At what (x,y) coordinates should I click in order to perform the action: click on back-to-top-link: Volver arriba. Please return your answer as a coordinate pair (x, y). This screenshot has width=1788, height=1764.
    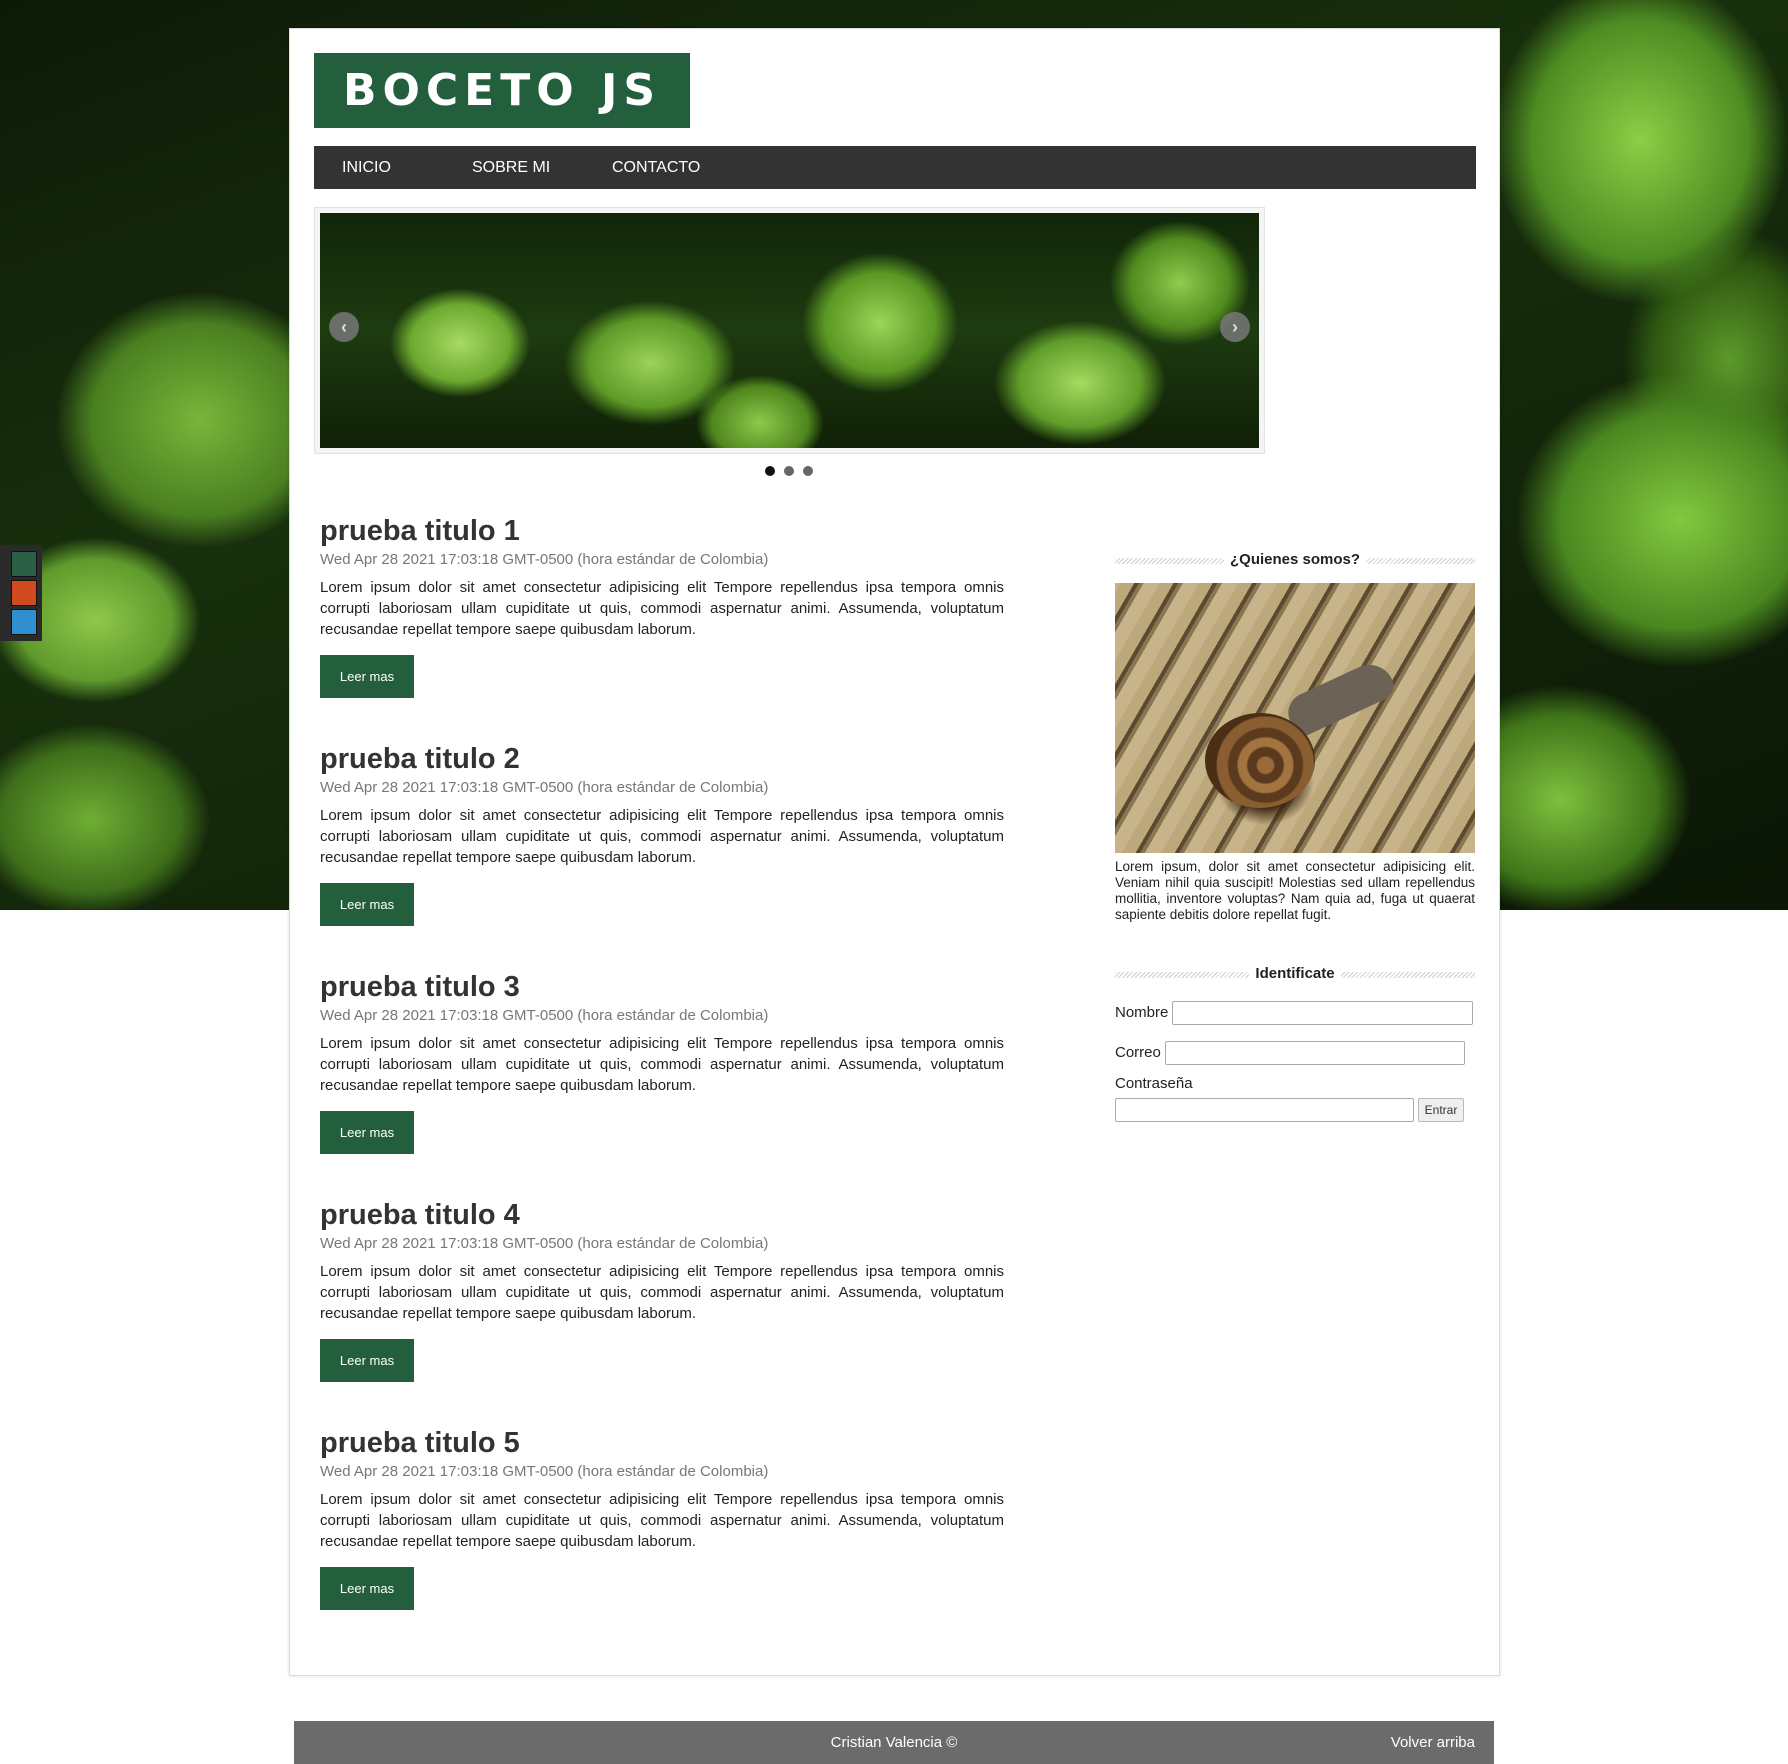
    Looking at the image, I should click on (1433, 1742).